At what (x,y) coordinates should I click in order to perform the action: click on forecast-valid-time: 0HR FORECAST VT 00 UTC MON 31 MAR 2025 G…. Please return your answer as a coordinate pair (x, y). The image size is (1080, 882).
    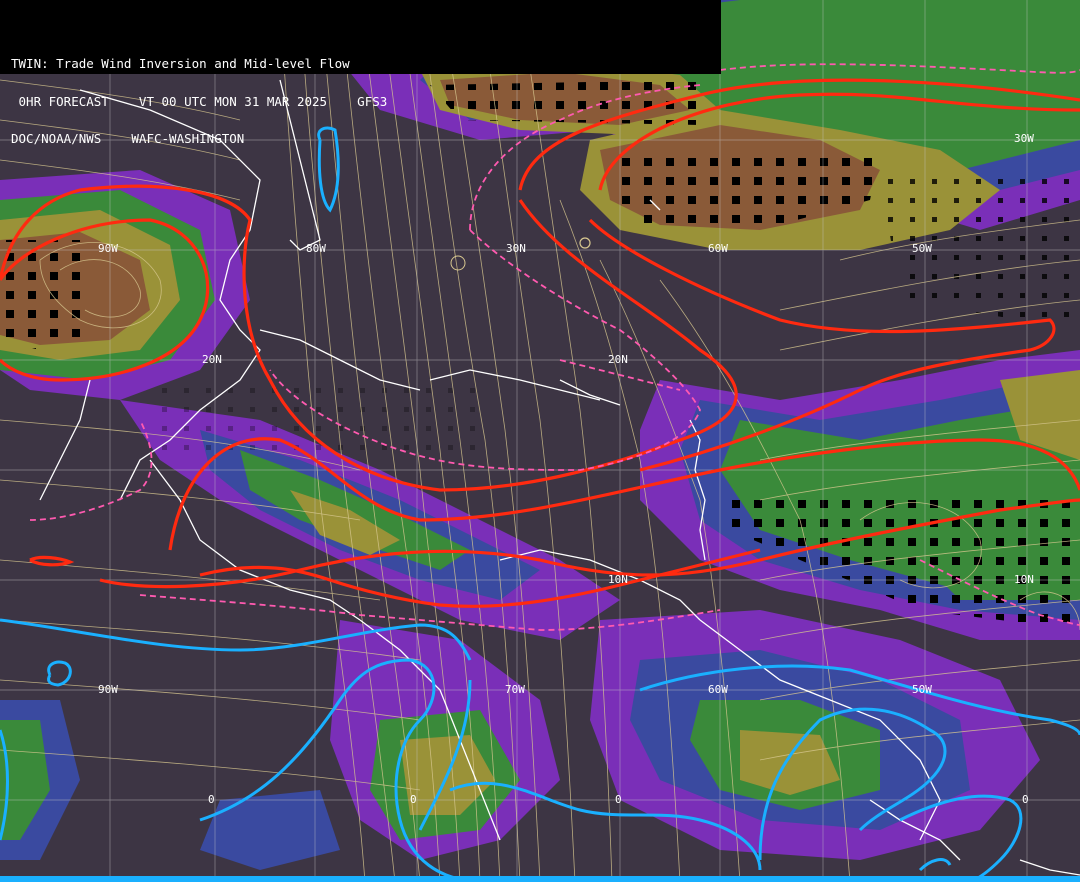
    Looking at the image, I should click on (199, 101).